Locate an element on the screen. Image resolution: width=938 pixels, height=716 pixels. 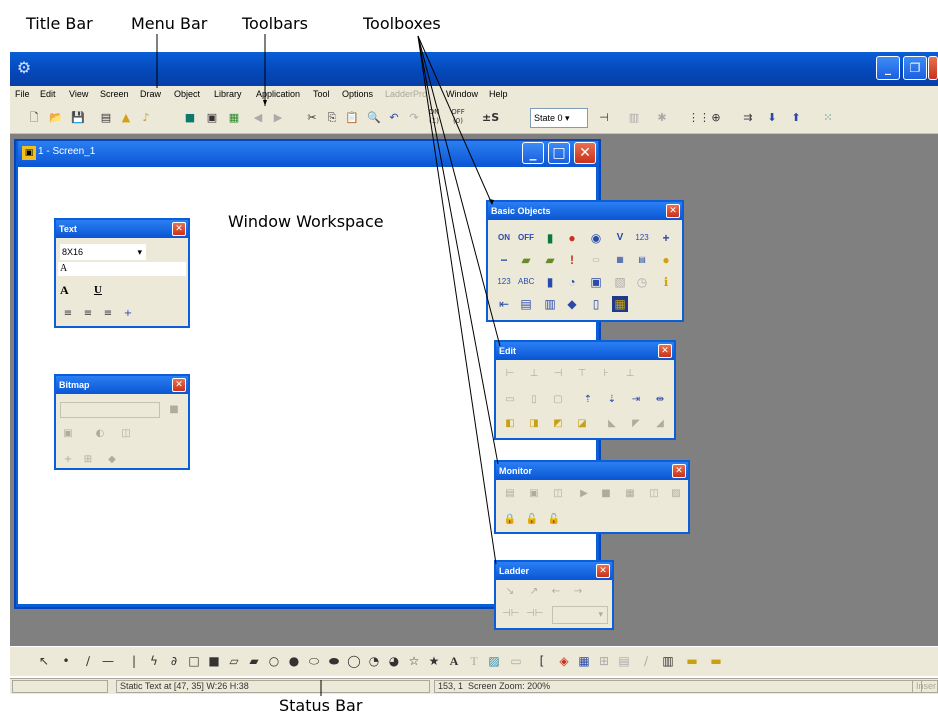
info-icon: ℹ is located at coordinates (666, 282).